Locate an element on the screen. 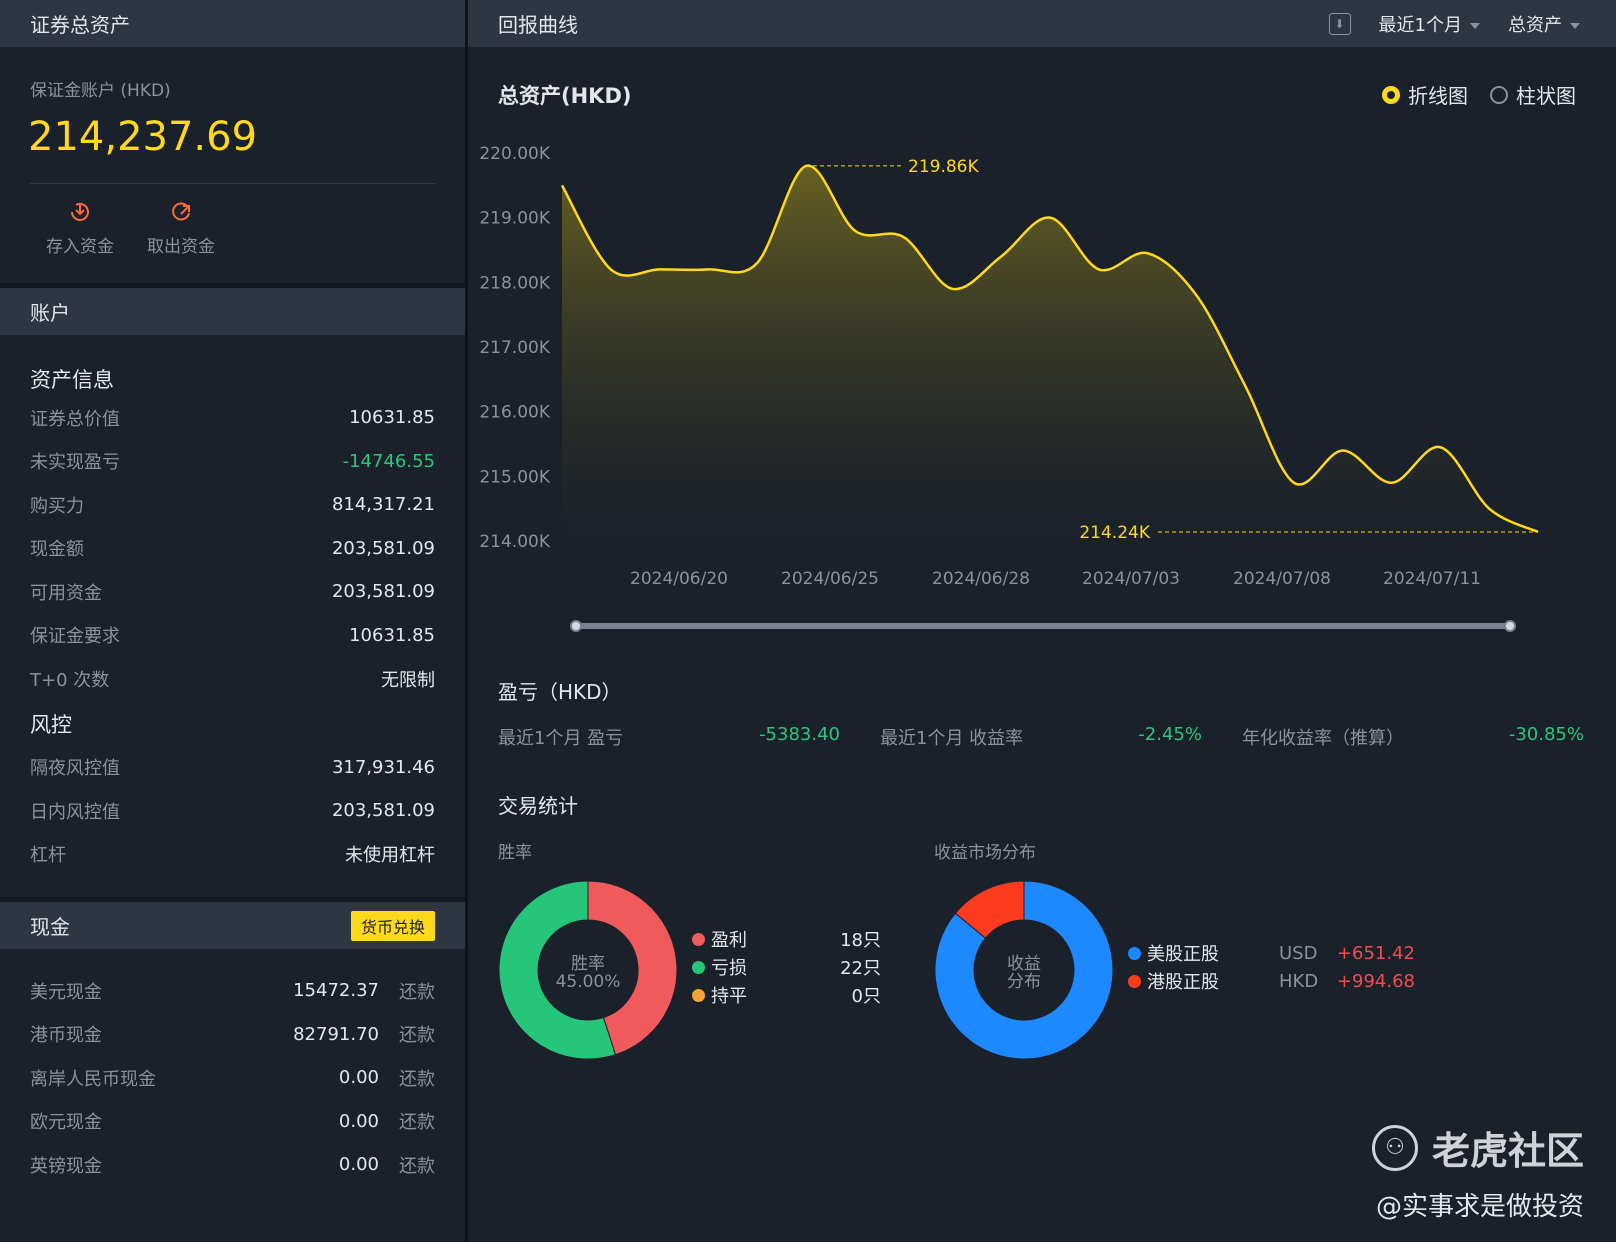 This screenshot has height=1242, width=1616. pl-value: -2.45% is located at coordinates (1170, 734).